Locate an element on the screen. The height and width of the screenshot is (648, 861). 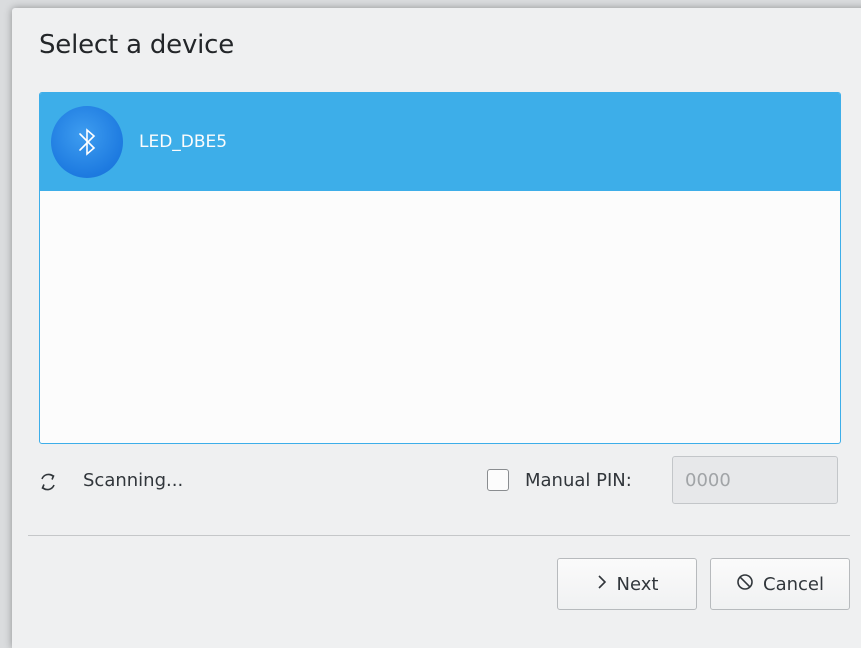
next-button: Next is located at coordinates (627, 584).